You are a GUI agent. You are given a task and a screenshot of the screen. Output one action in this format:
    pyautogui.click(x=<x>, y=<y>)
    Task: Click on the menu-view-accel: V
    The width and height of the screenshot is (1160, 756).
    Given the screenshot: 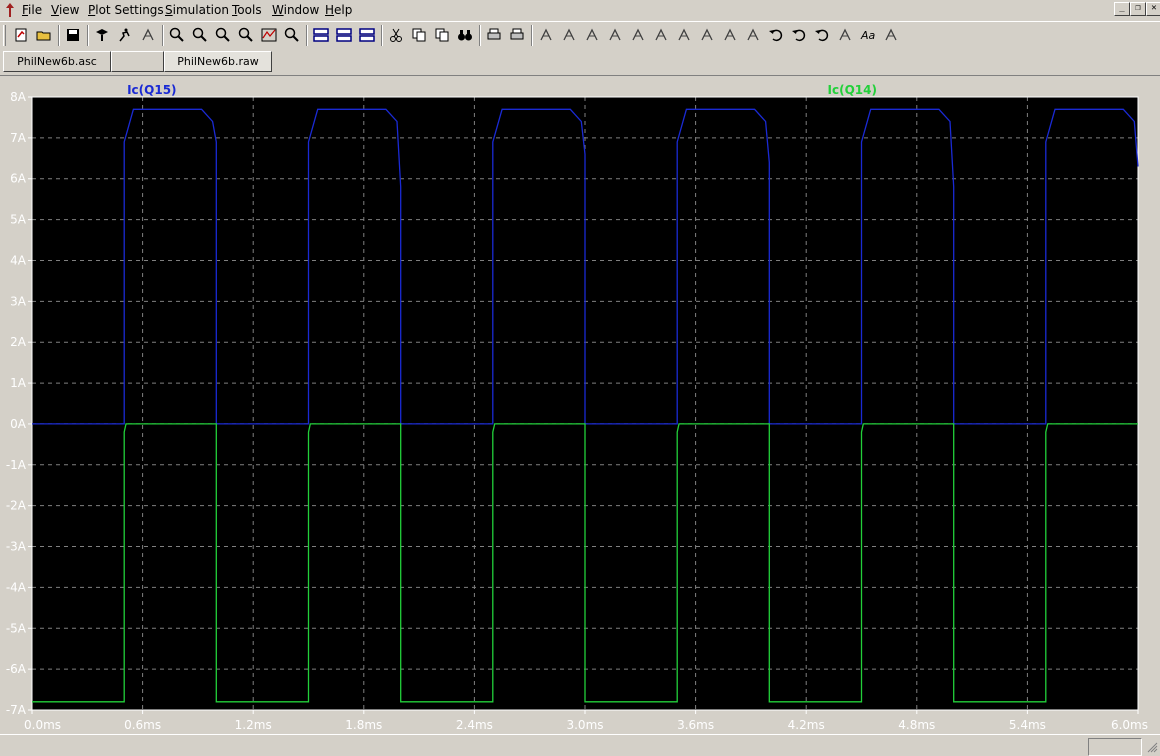 What is the action you would take?
    pyautogui.click(x=55, y=10)
    